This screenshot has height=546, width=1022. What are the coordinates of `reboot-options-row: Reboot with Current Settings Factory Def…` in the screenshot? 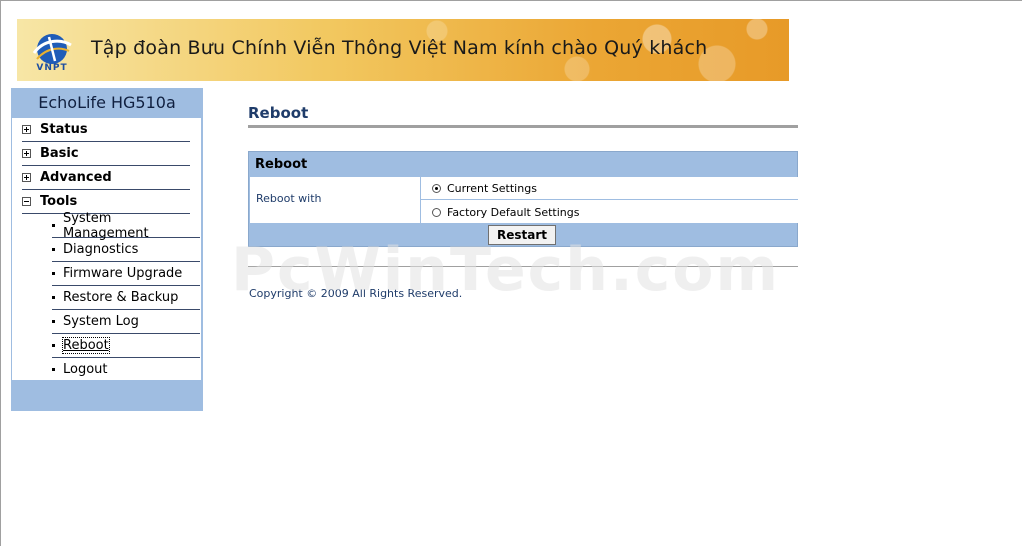 It's located at (524, 200).